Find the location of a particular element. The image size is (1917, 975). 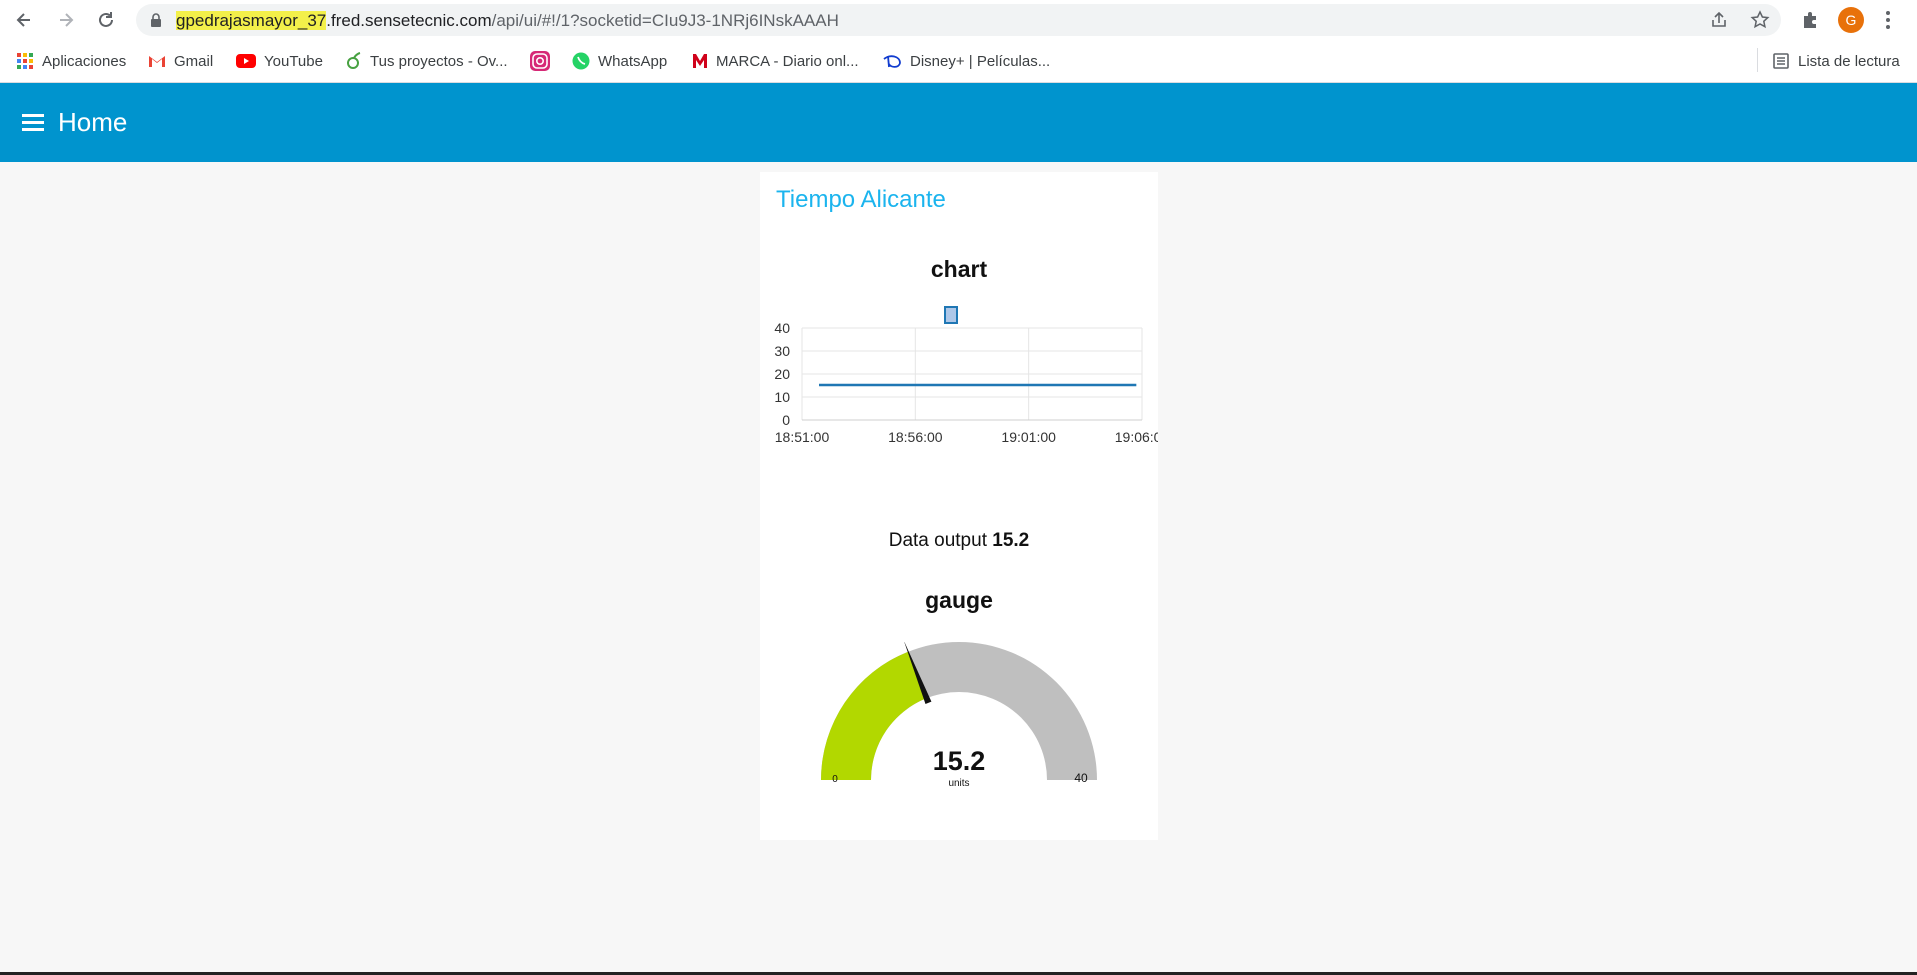

bookmark-instagram is located at coordinates (540, 61).